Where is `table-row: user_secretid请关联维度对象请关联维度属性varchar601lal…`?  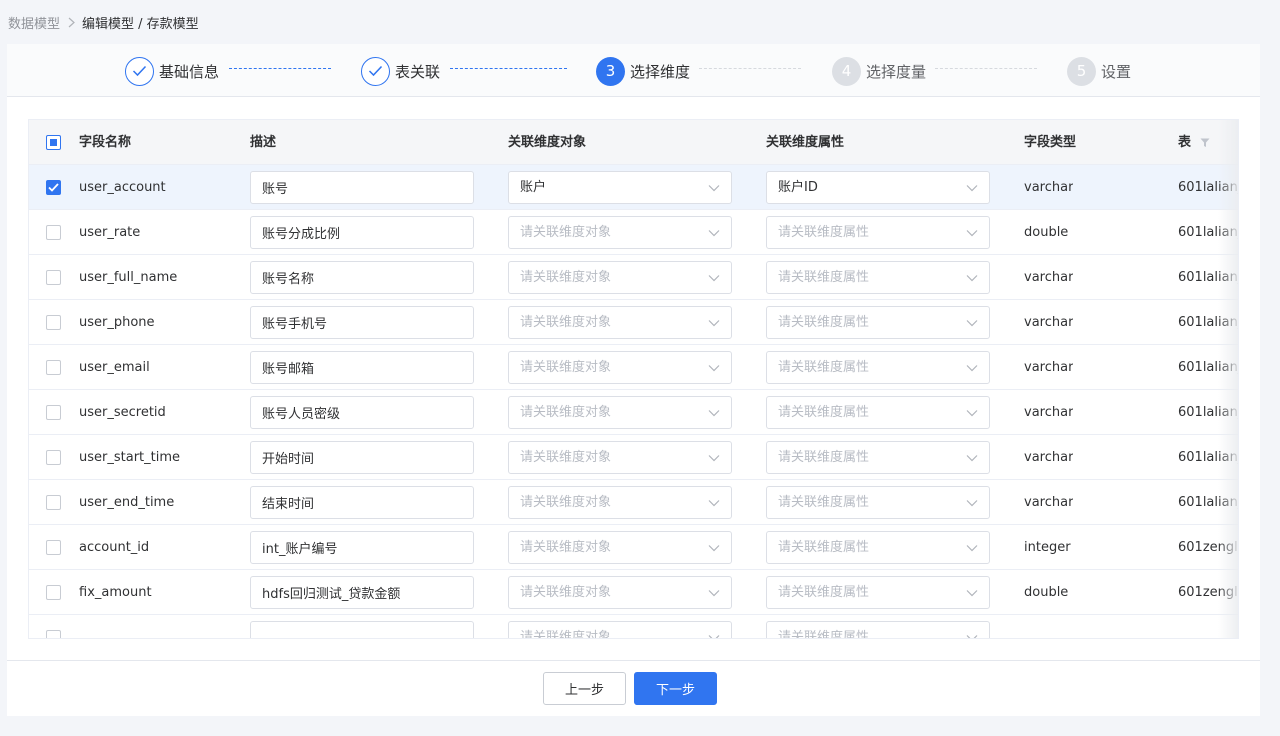 table-row: user_secretid请关联维度对象请关联维度属性varchar601lal… is located at coordinates (633, 412).